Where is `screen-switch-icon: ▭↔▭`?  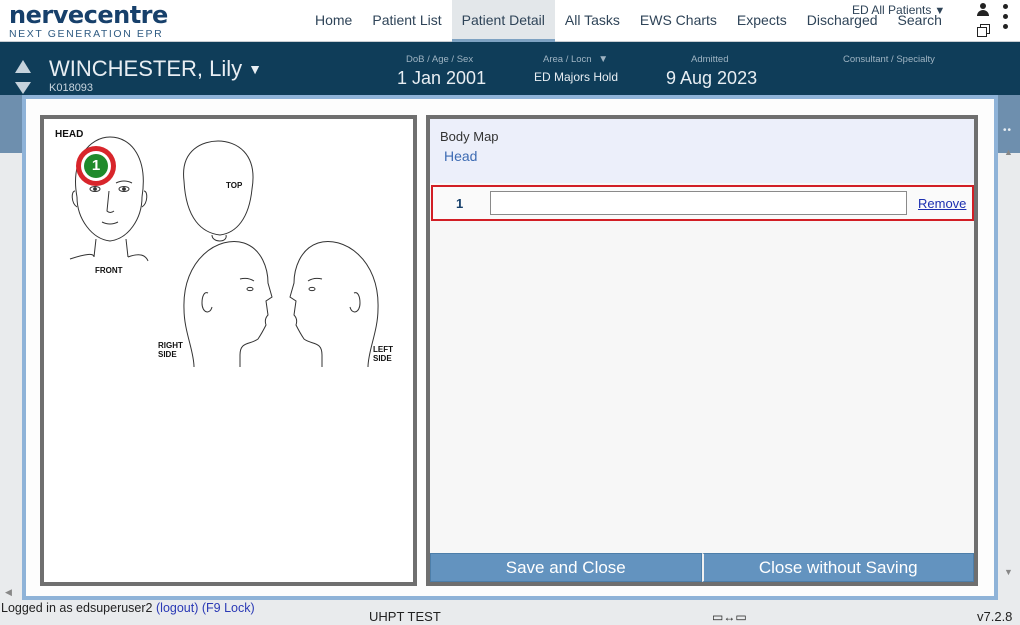 screen-switch-icon: ▭↔▭ is located at coordinates (729, 617).